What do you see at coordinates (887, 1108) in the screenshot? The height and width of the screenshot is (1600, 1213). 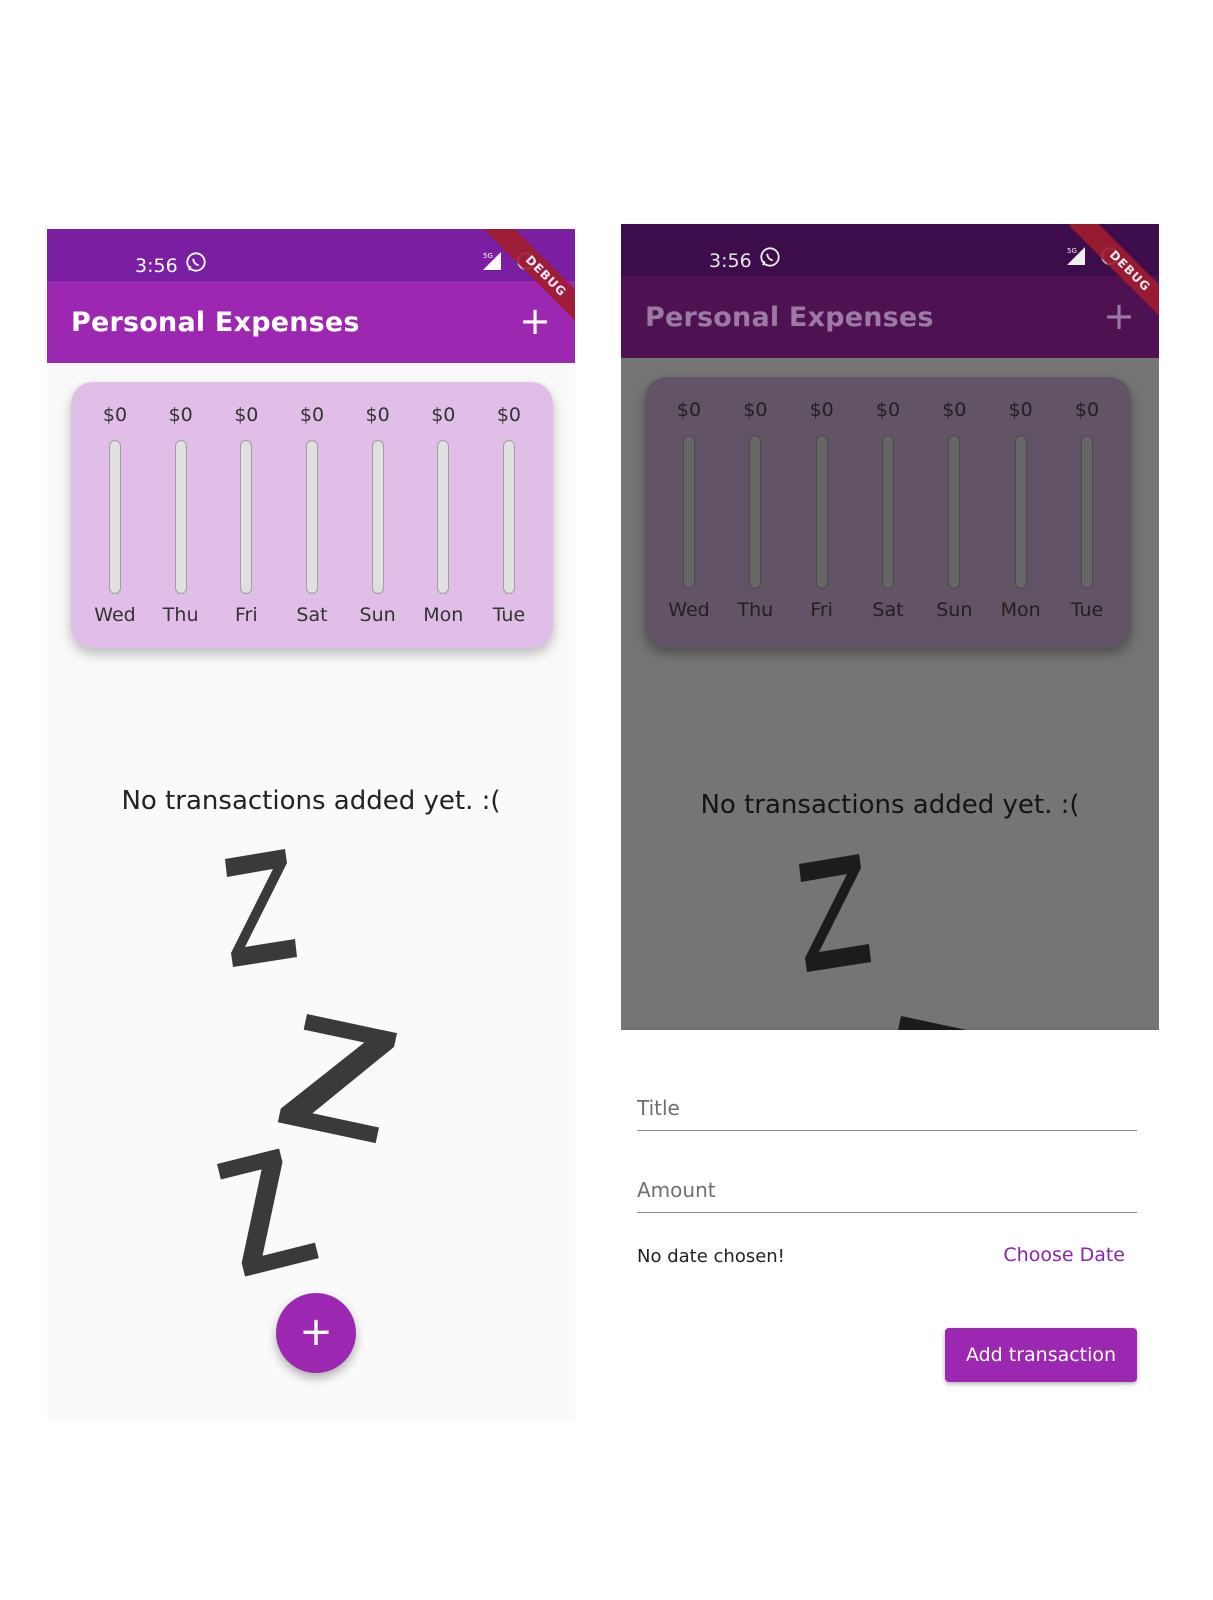 I see `title-input` at bounding box center [887, 1108].